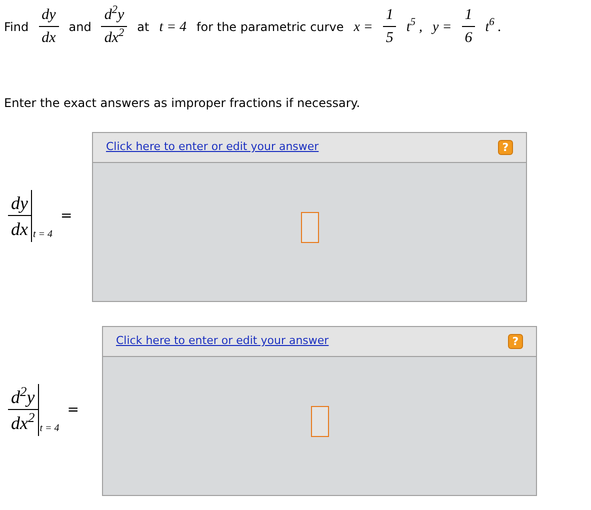 The image size is (591, 510). I want to click on question-text: at, so click(143, 27).